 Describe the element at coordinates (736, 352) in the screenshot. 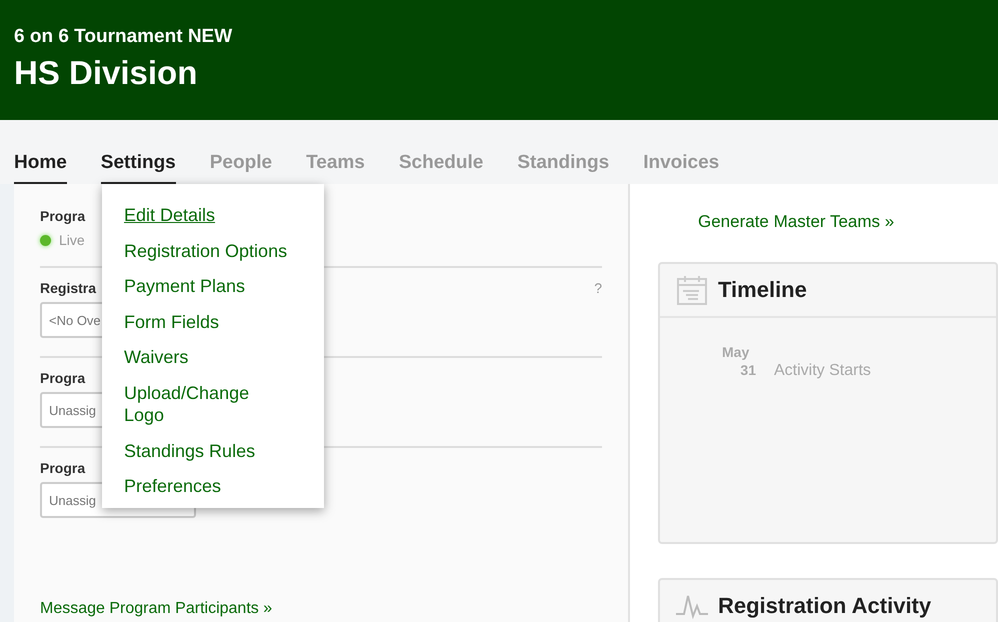

I see `event-month: May` at that location.